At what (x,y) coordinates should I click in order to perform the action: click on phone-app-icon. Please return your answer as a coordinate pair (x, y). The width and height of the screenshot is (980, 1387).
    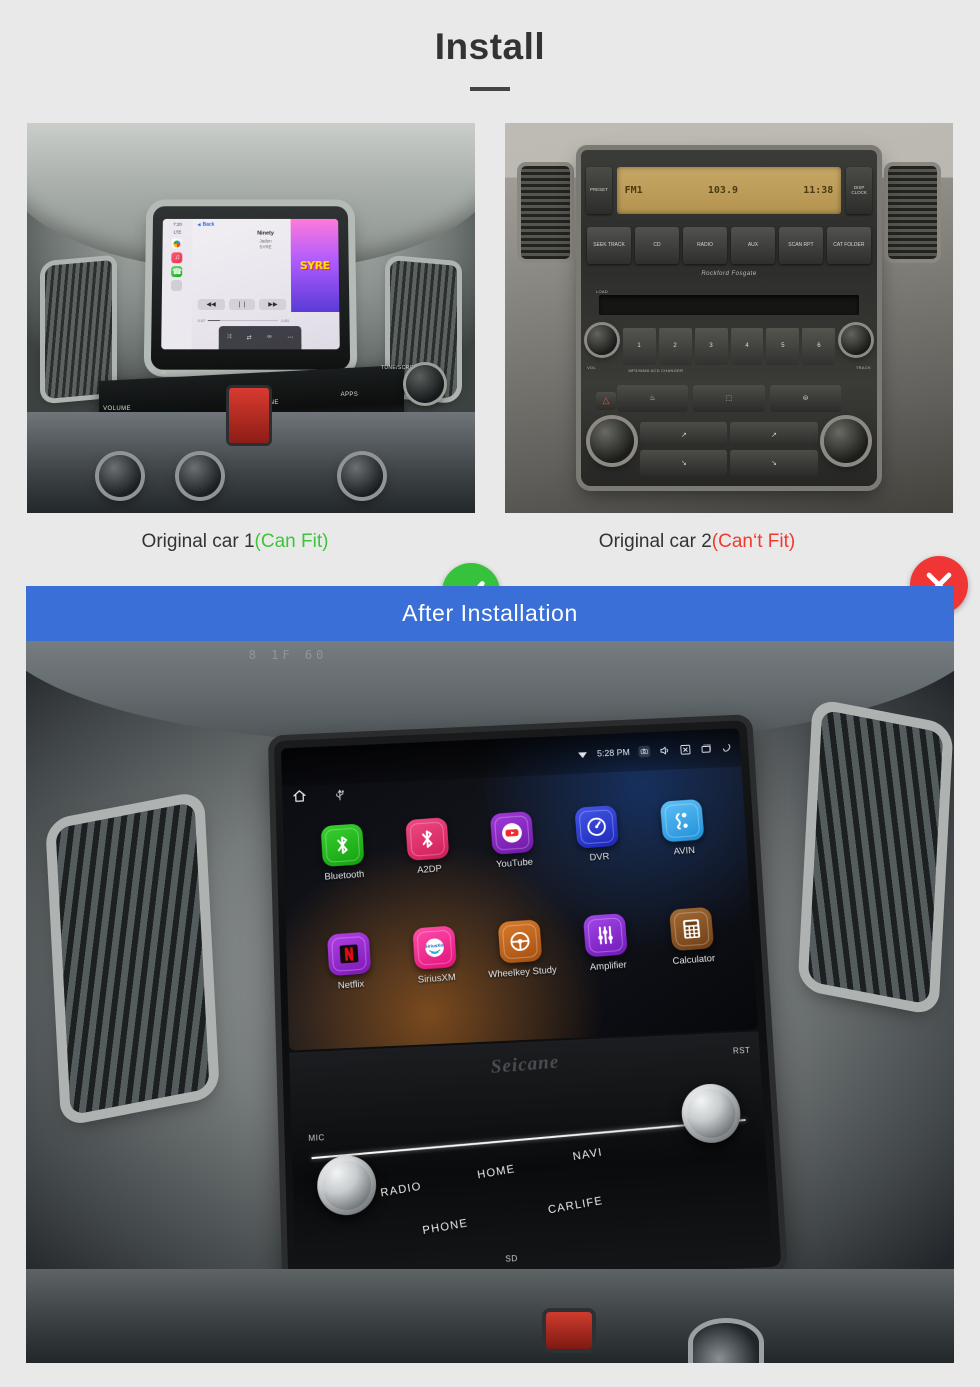
    Looking at the image, I should click on (177, 271).